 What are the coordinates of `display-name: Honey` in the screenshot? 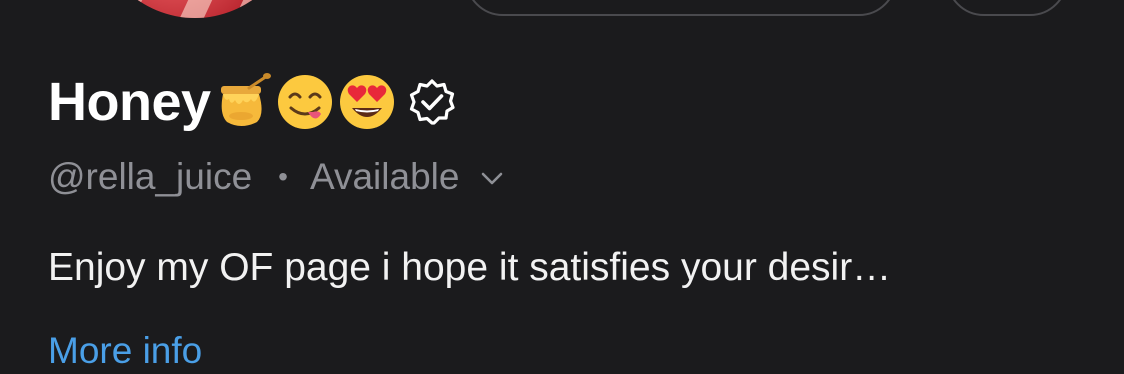 It's located at (129, 102).